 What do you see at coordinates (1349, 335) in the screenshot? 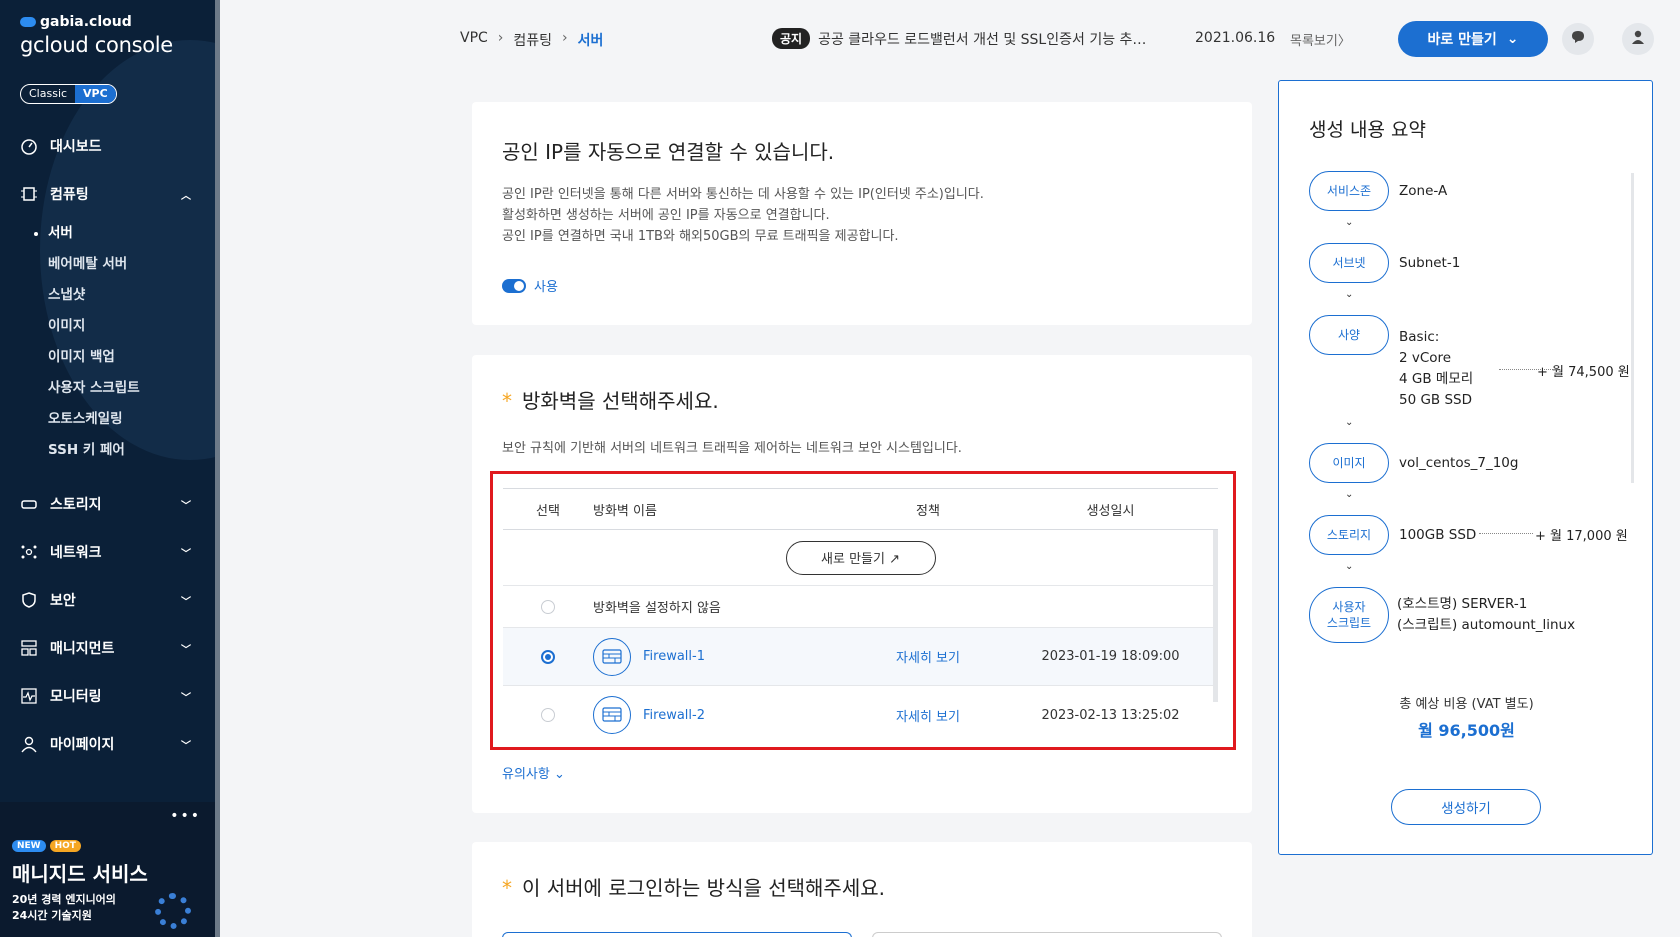
I see `spec-pill: 사양` at bounding box center [1349, 335].